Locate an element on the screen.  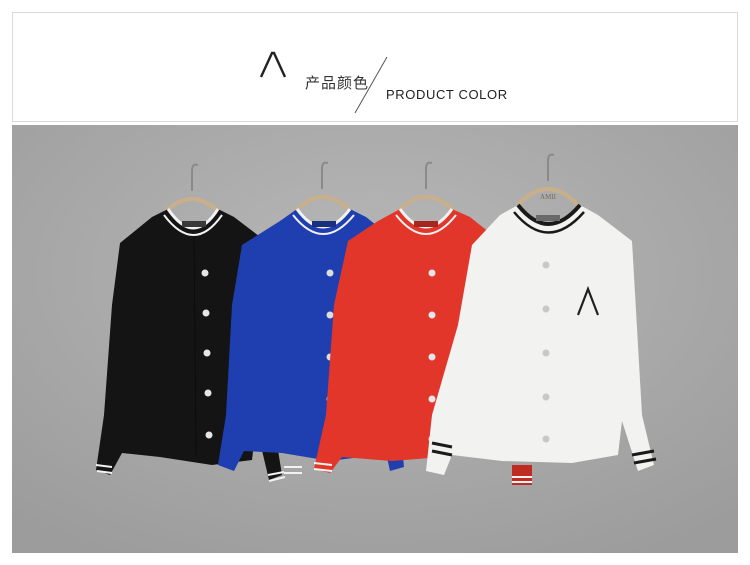
section-title-en: PRODUCT COLOR is located at coordinates (447, 94).